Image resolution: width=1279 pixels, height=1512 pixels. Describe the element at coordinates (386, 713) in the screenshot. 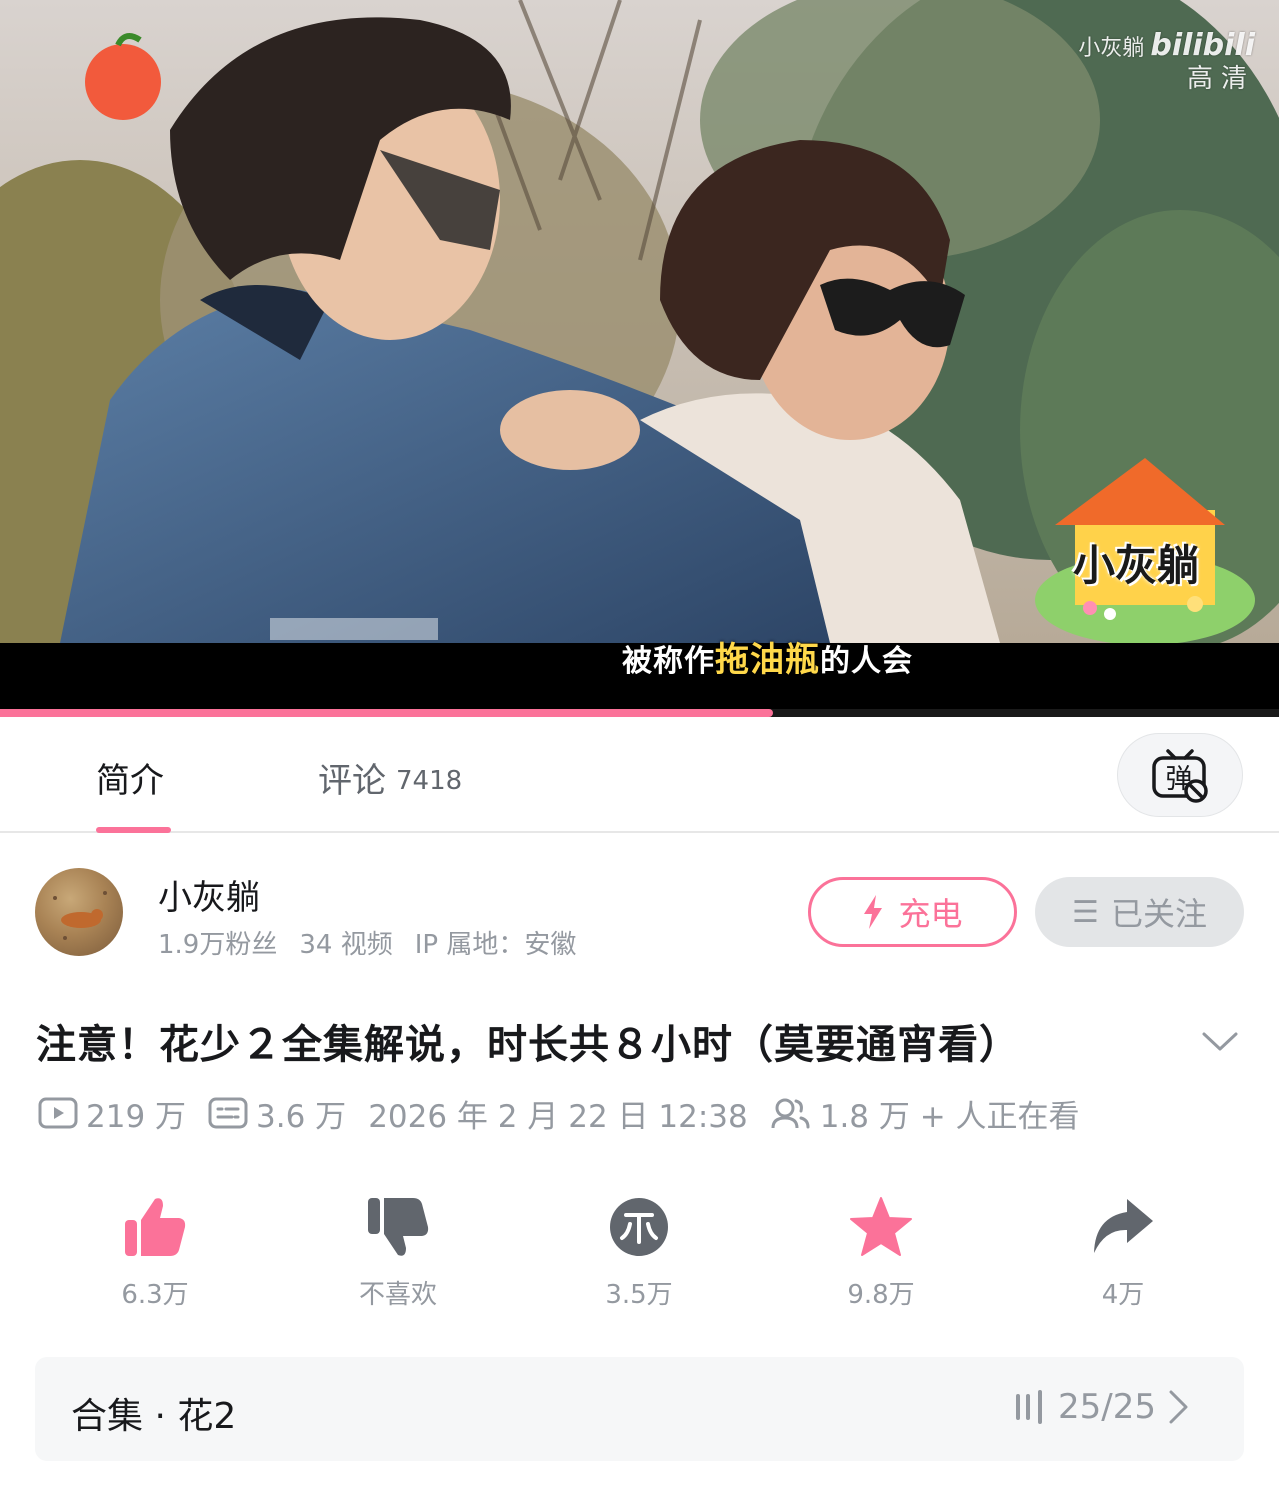

I see `video-progress-fill` at that location.